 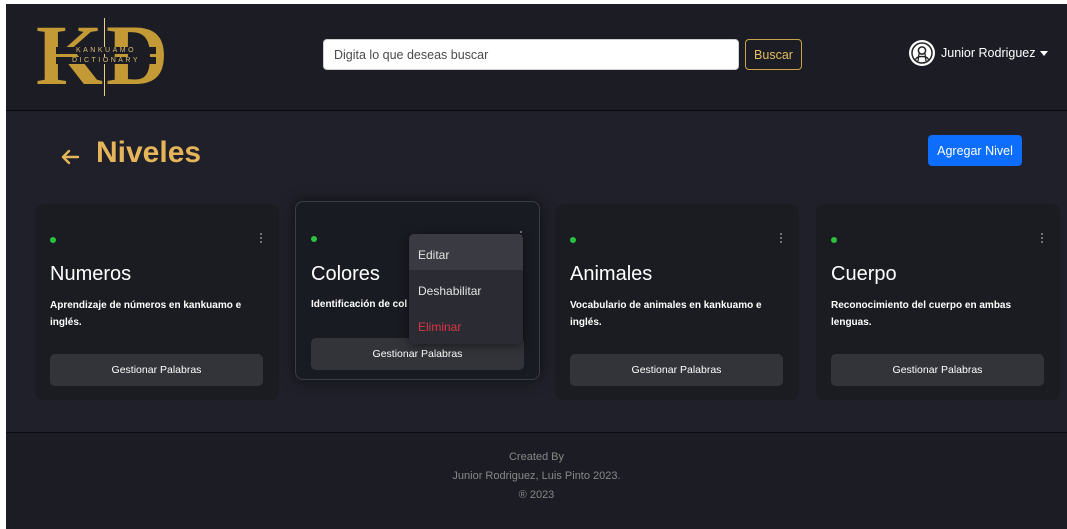 I want to click on menu-item-disable: Deshabilitar, so click(x=449, y=291).